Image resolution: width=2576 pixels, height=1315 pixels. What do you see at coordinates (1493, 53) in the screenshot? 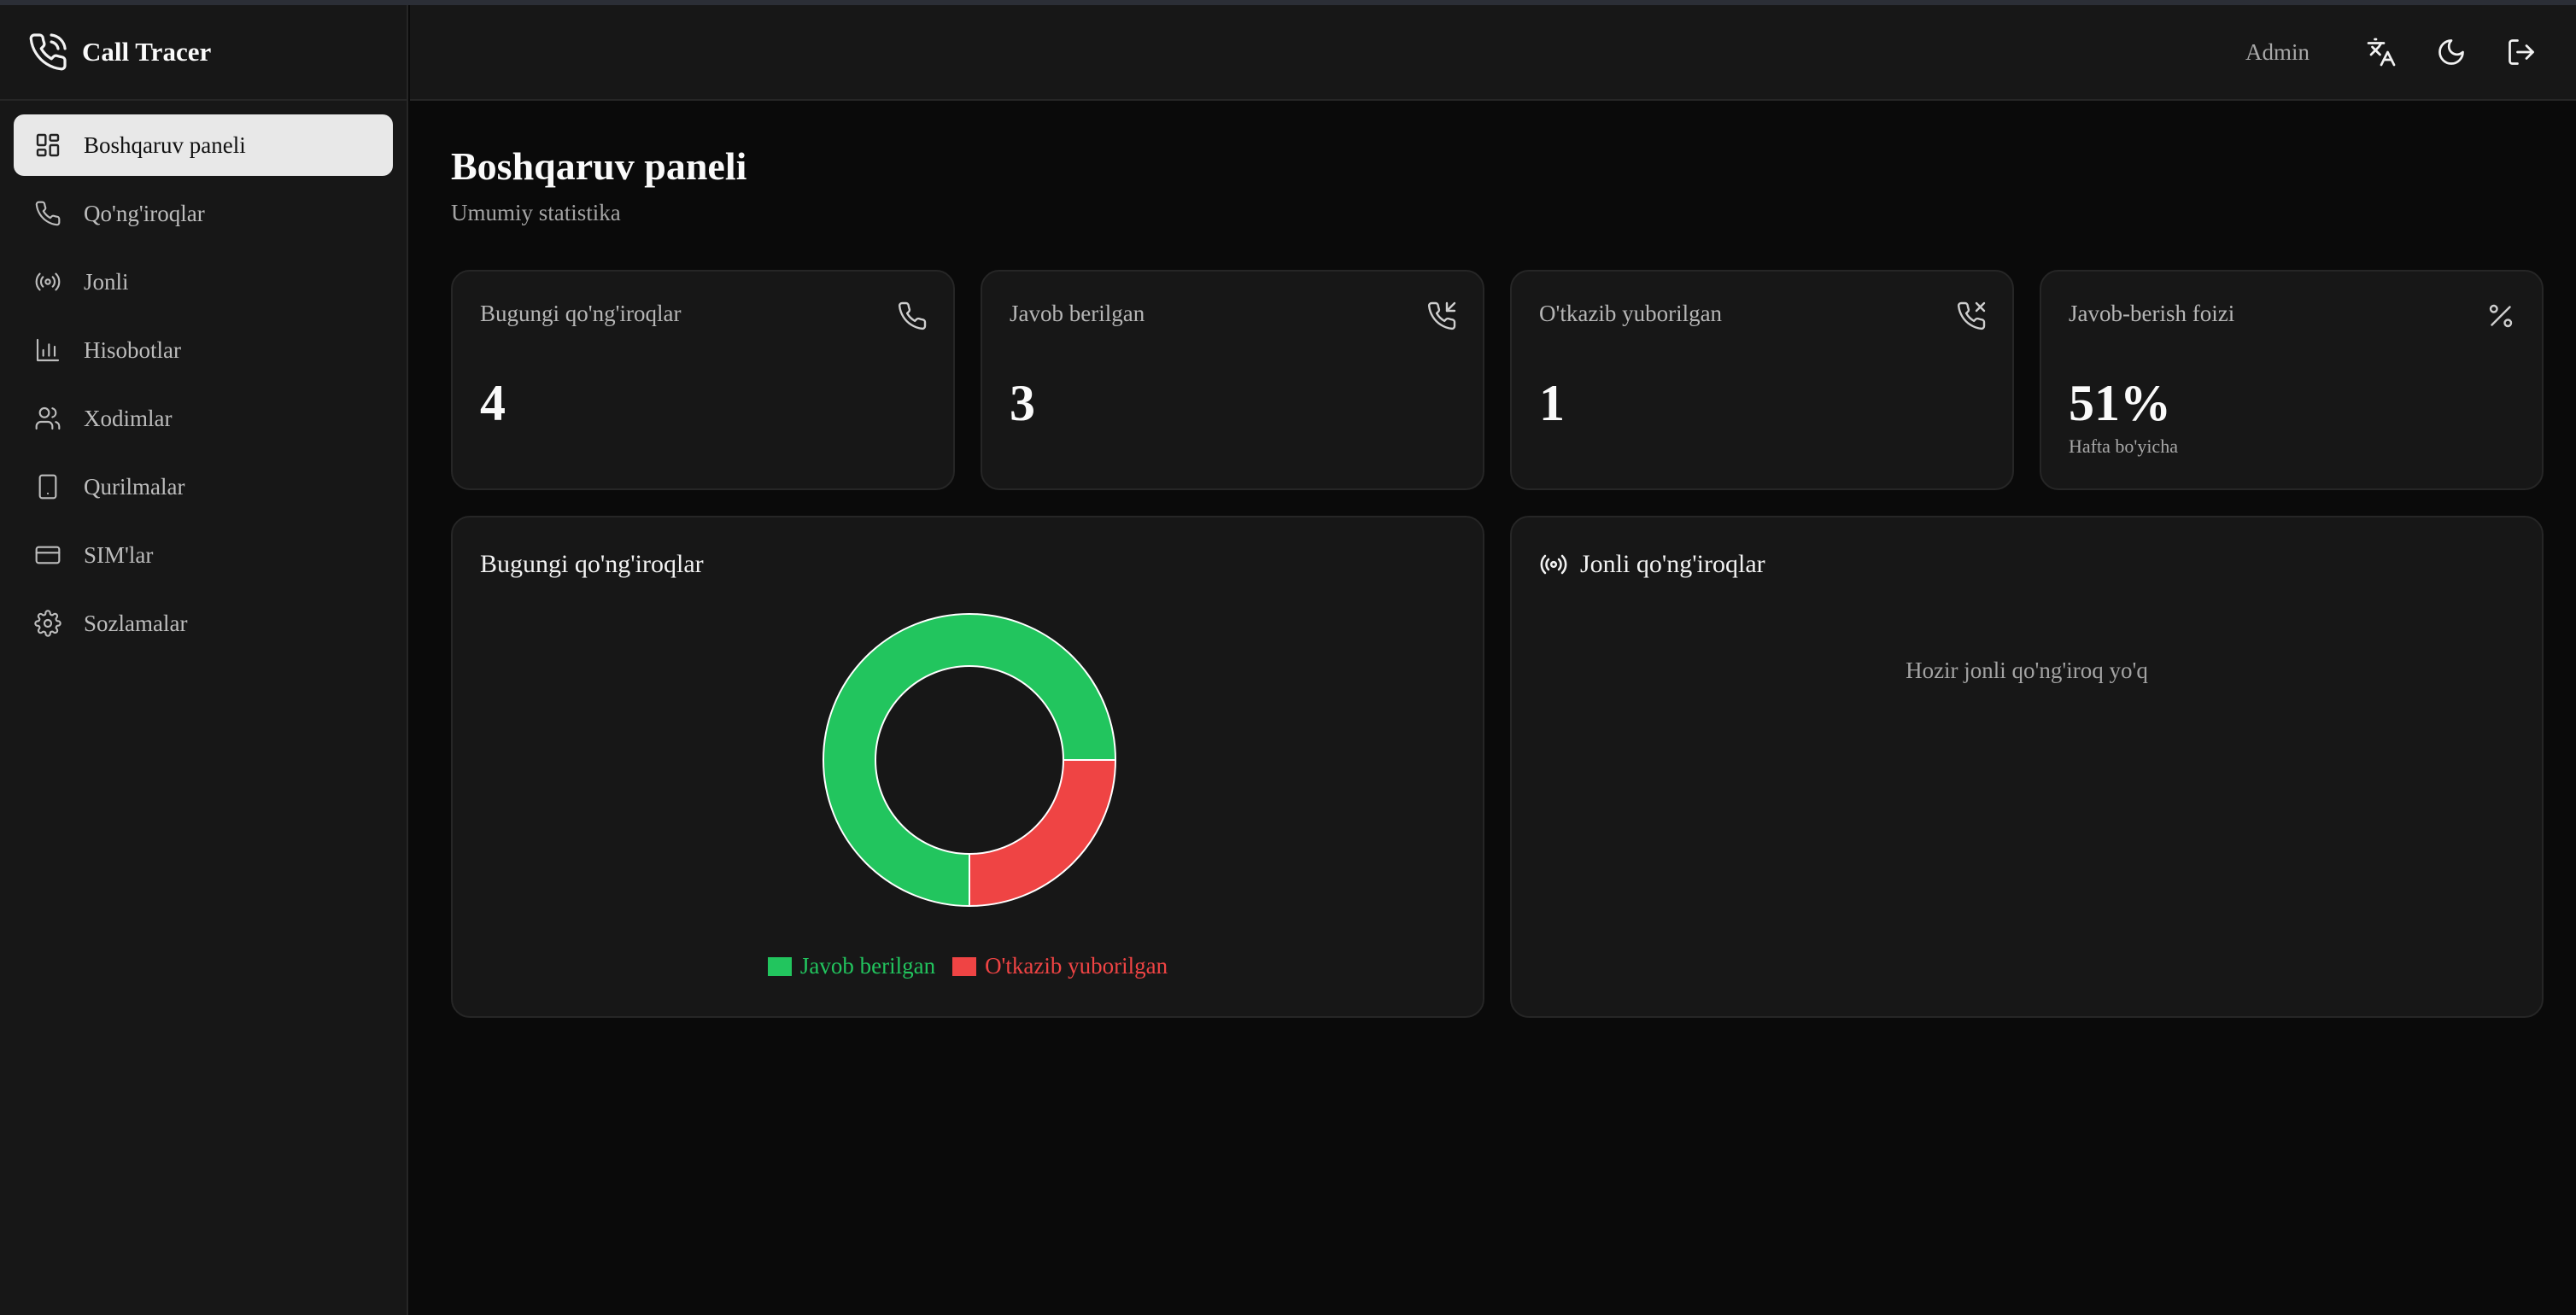
I see `top-header: Admin` at bounding box center [1493, 53].